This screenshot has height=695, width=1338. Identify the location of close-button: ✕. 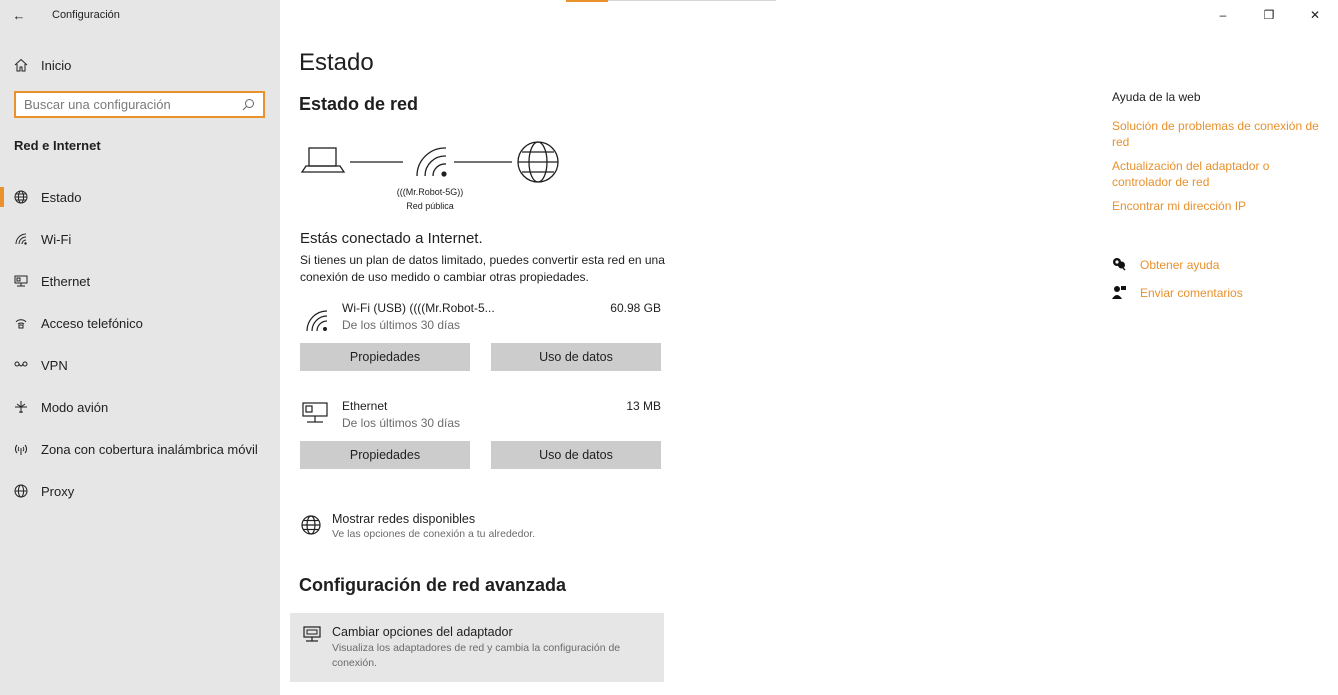
(1315, 15).